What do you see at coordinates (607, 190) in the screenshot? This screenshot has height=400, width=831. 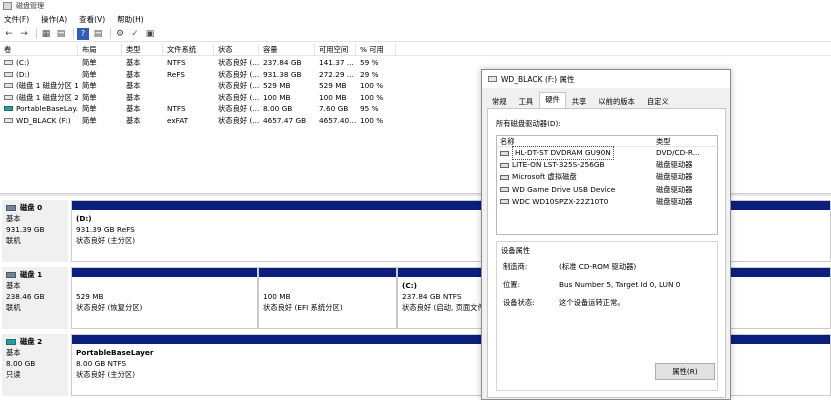 I see `list-item: WD Game Drive USB Device 磁盘驱动器` at bounding box center [607, 190].